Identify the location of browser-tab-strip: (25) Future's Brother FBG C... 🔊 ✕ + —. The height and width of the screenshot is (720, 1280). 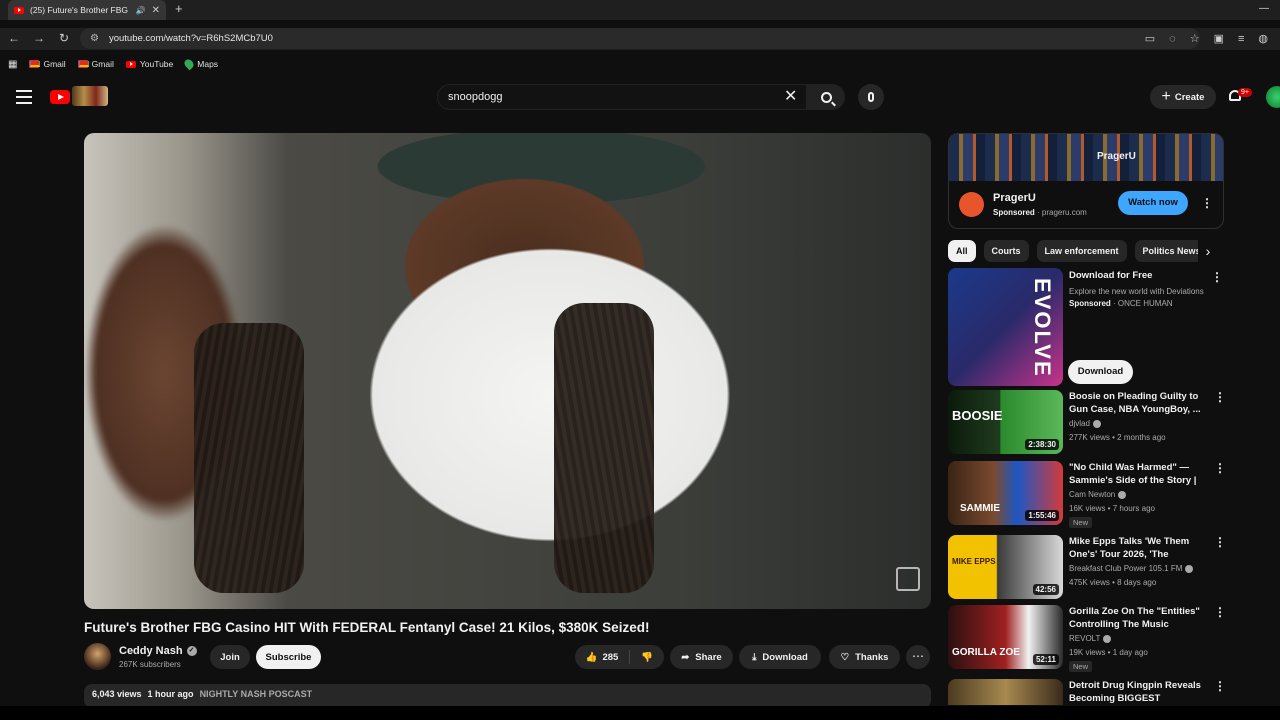
(640, 10).